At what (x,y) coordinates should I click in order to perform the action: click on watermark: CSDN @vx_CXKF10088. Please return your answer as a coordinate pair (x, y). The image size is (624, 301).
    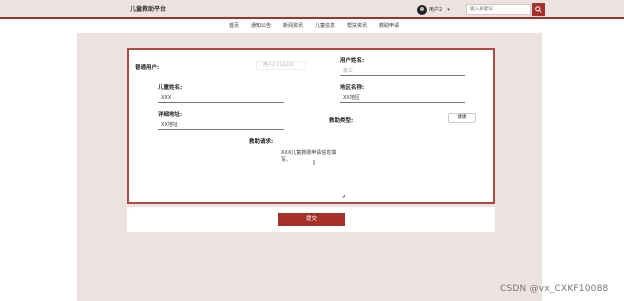
    Looking at the image, I should click on (554, 289).